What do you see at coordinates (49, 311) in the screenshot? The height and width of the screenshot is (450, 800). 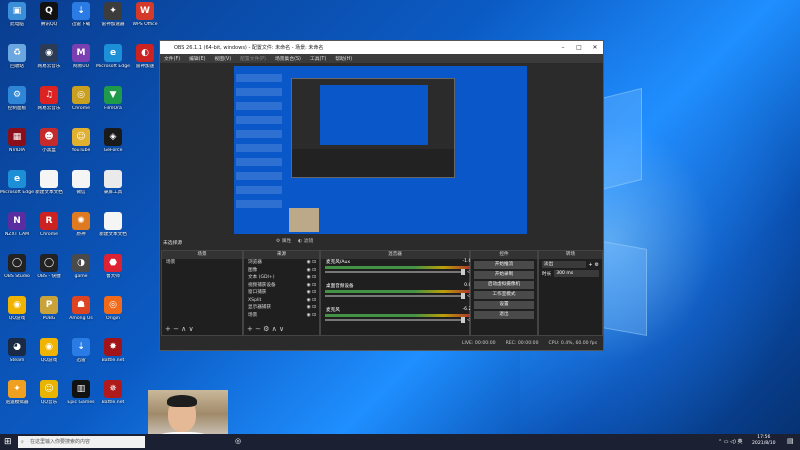 I see `desktop-shortcut: P PUBG` at bounding box center [49, 311].